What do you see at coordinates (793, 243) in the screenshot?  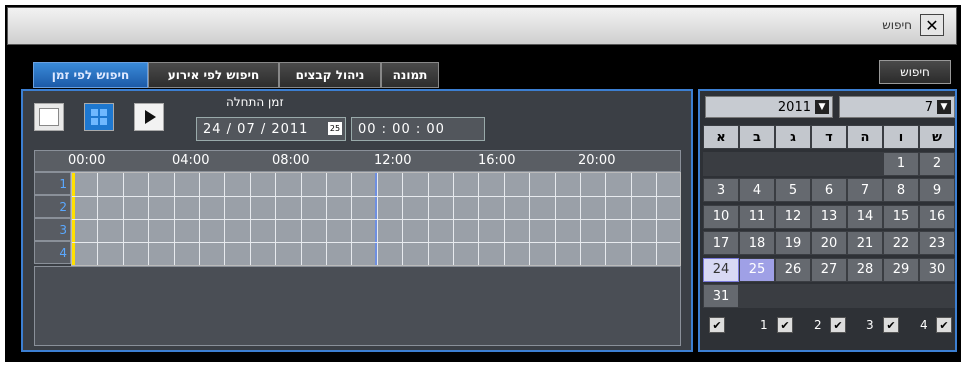 I see `calendar-day: 19` at bounding box center [793, 243].